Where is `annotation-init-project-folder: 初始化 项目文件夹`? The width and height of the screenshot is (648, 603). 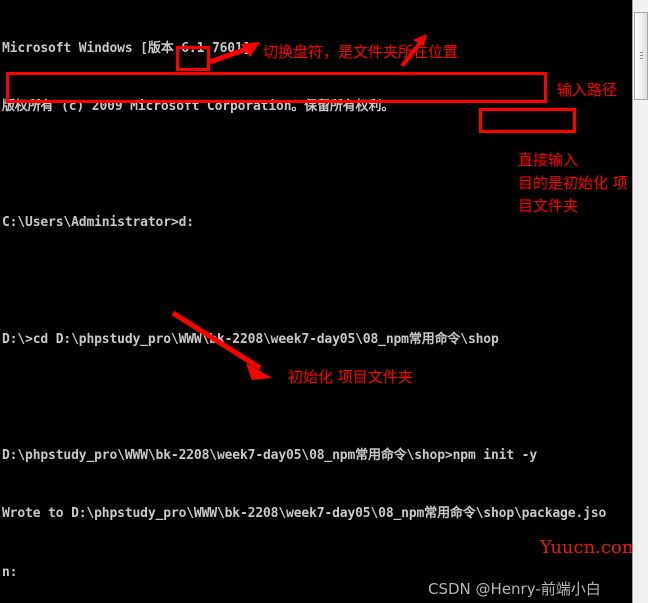 annotation-init-project-folder: 初始化 项目文件夹 is located at coordinates (350, 377).